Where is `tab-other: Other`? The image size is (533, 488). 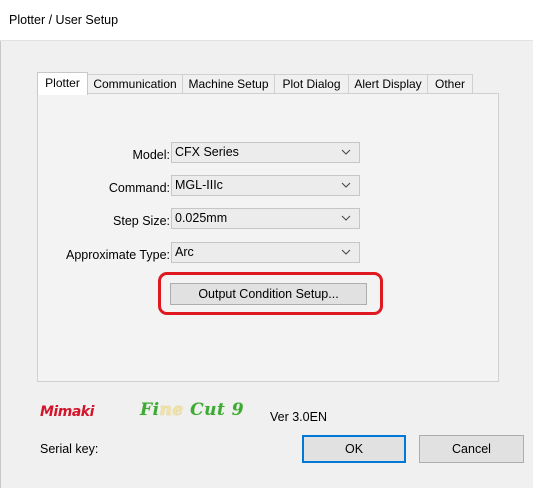
tab-other: Other is located at coordinates (450, 83).